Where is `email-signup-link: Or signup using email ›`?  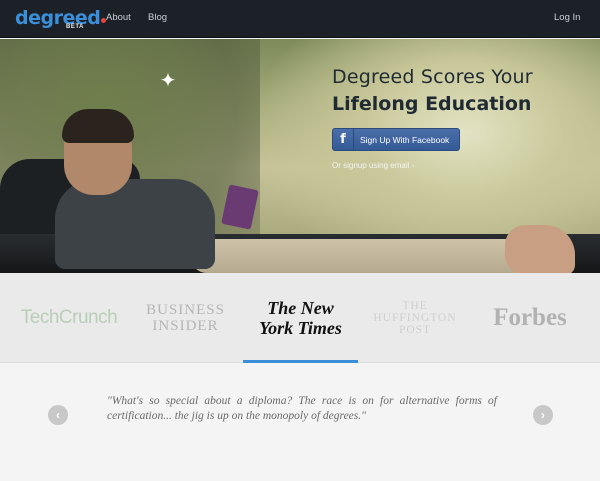
email-signup-link: Or signup using email › is located at coordinates (373, 165).